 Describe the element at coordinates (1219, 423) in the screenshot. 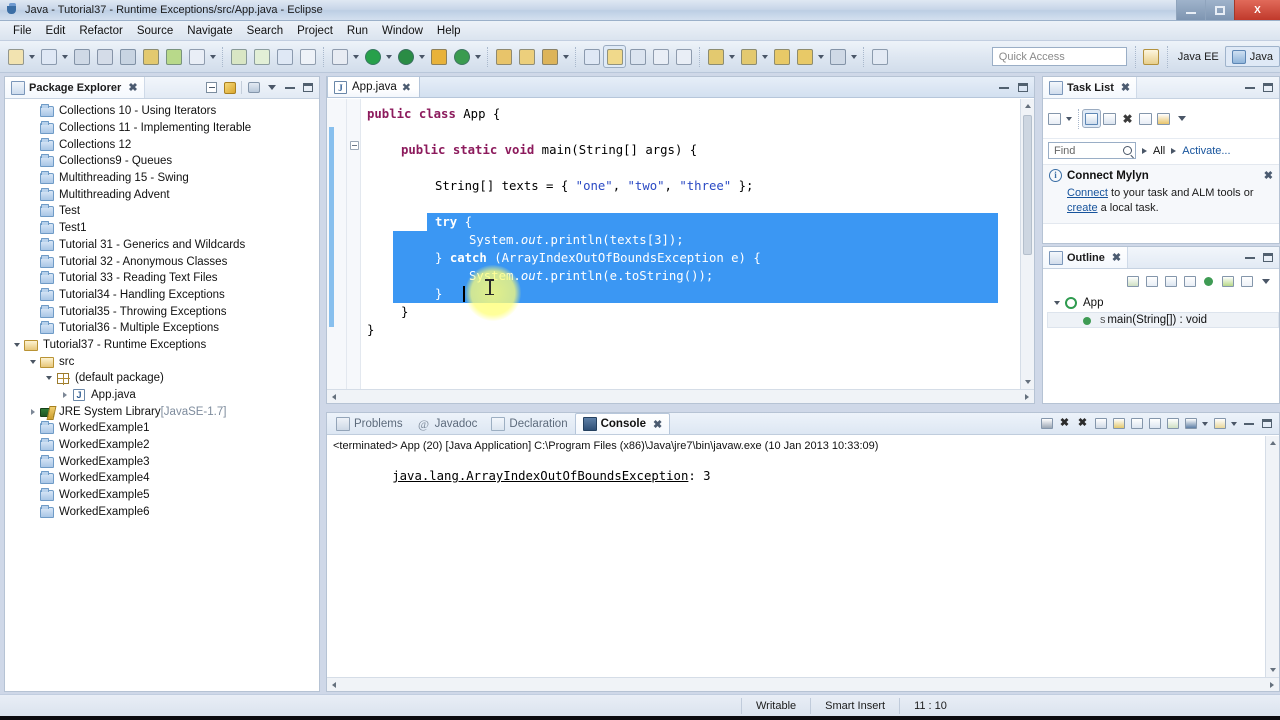

I see `open-console-icon` at that location.